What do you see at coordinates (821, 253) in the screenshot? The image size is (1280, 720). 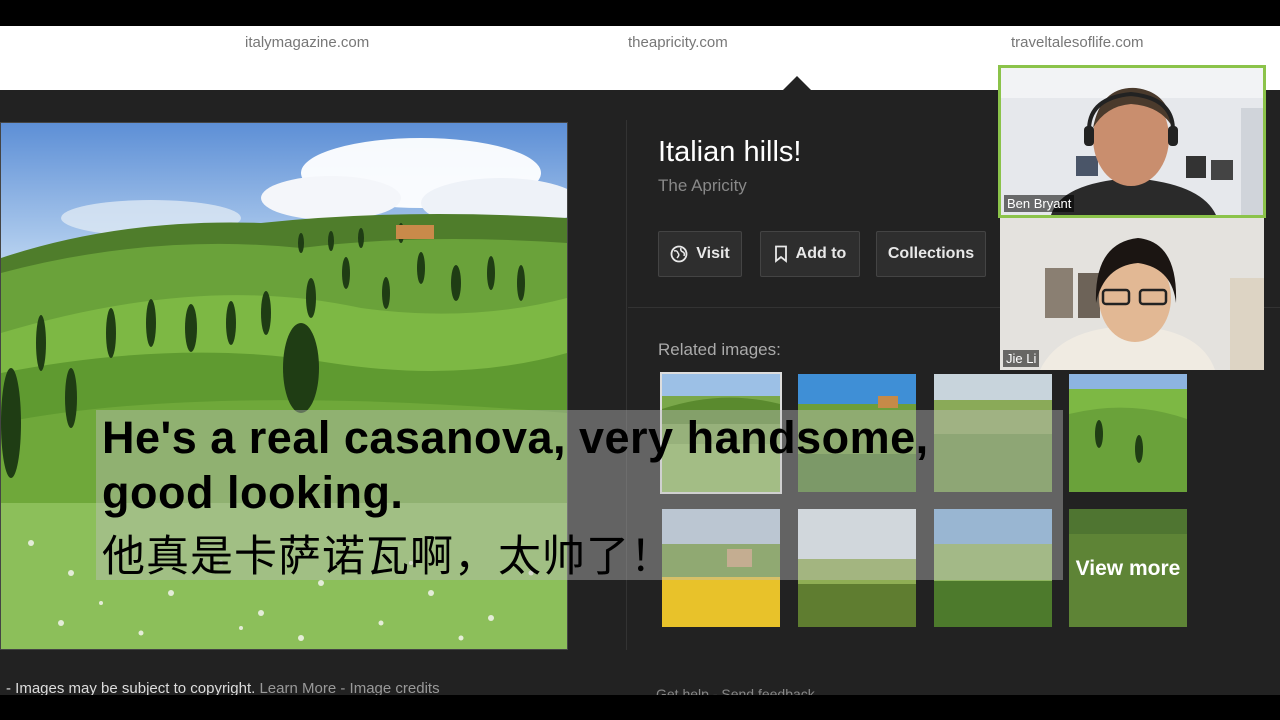 I see `add-to-button-label: Add to` at bounding box center [821, 253].